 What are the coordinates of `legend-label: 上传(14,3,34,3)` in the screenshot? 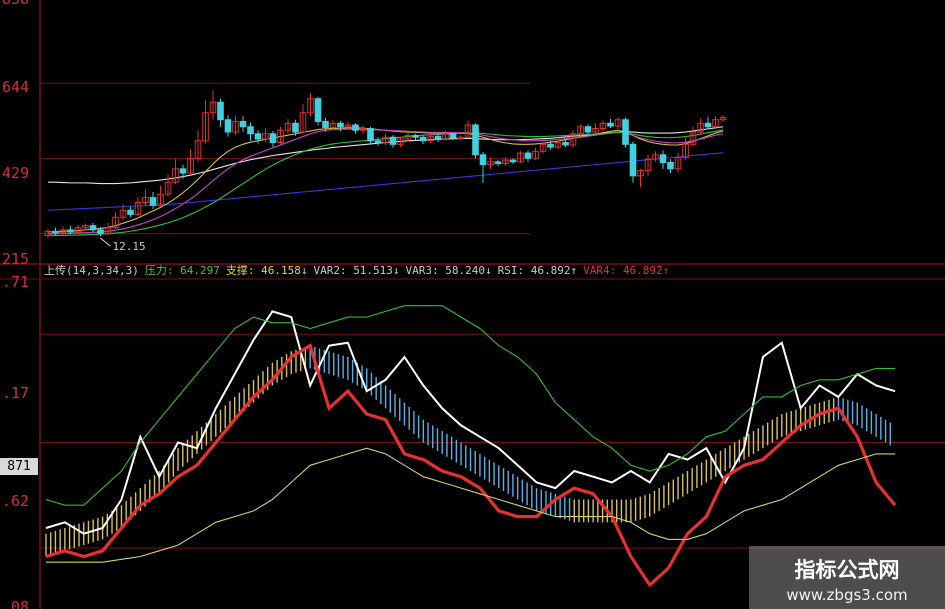 It's located at (91, 270).